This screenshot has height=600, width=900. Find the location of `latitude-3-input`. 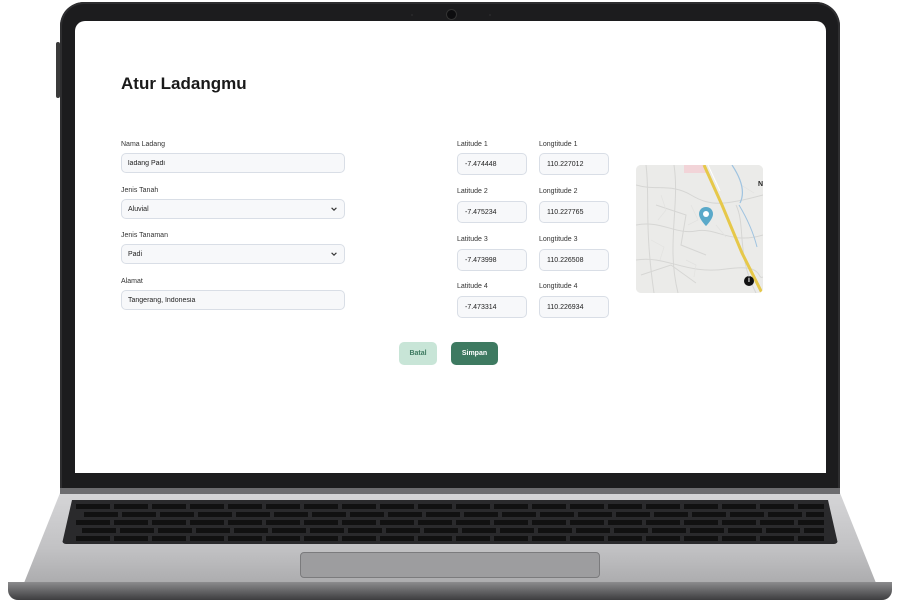

latitude-3-input is located at coordinates (492, 260).